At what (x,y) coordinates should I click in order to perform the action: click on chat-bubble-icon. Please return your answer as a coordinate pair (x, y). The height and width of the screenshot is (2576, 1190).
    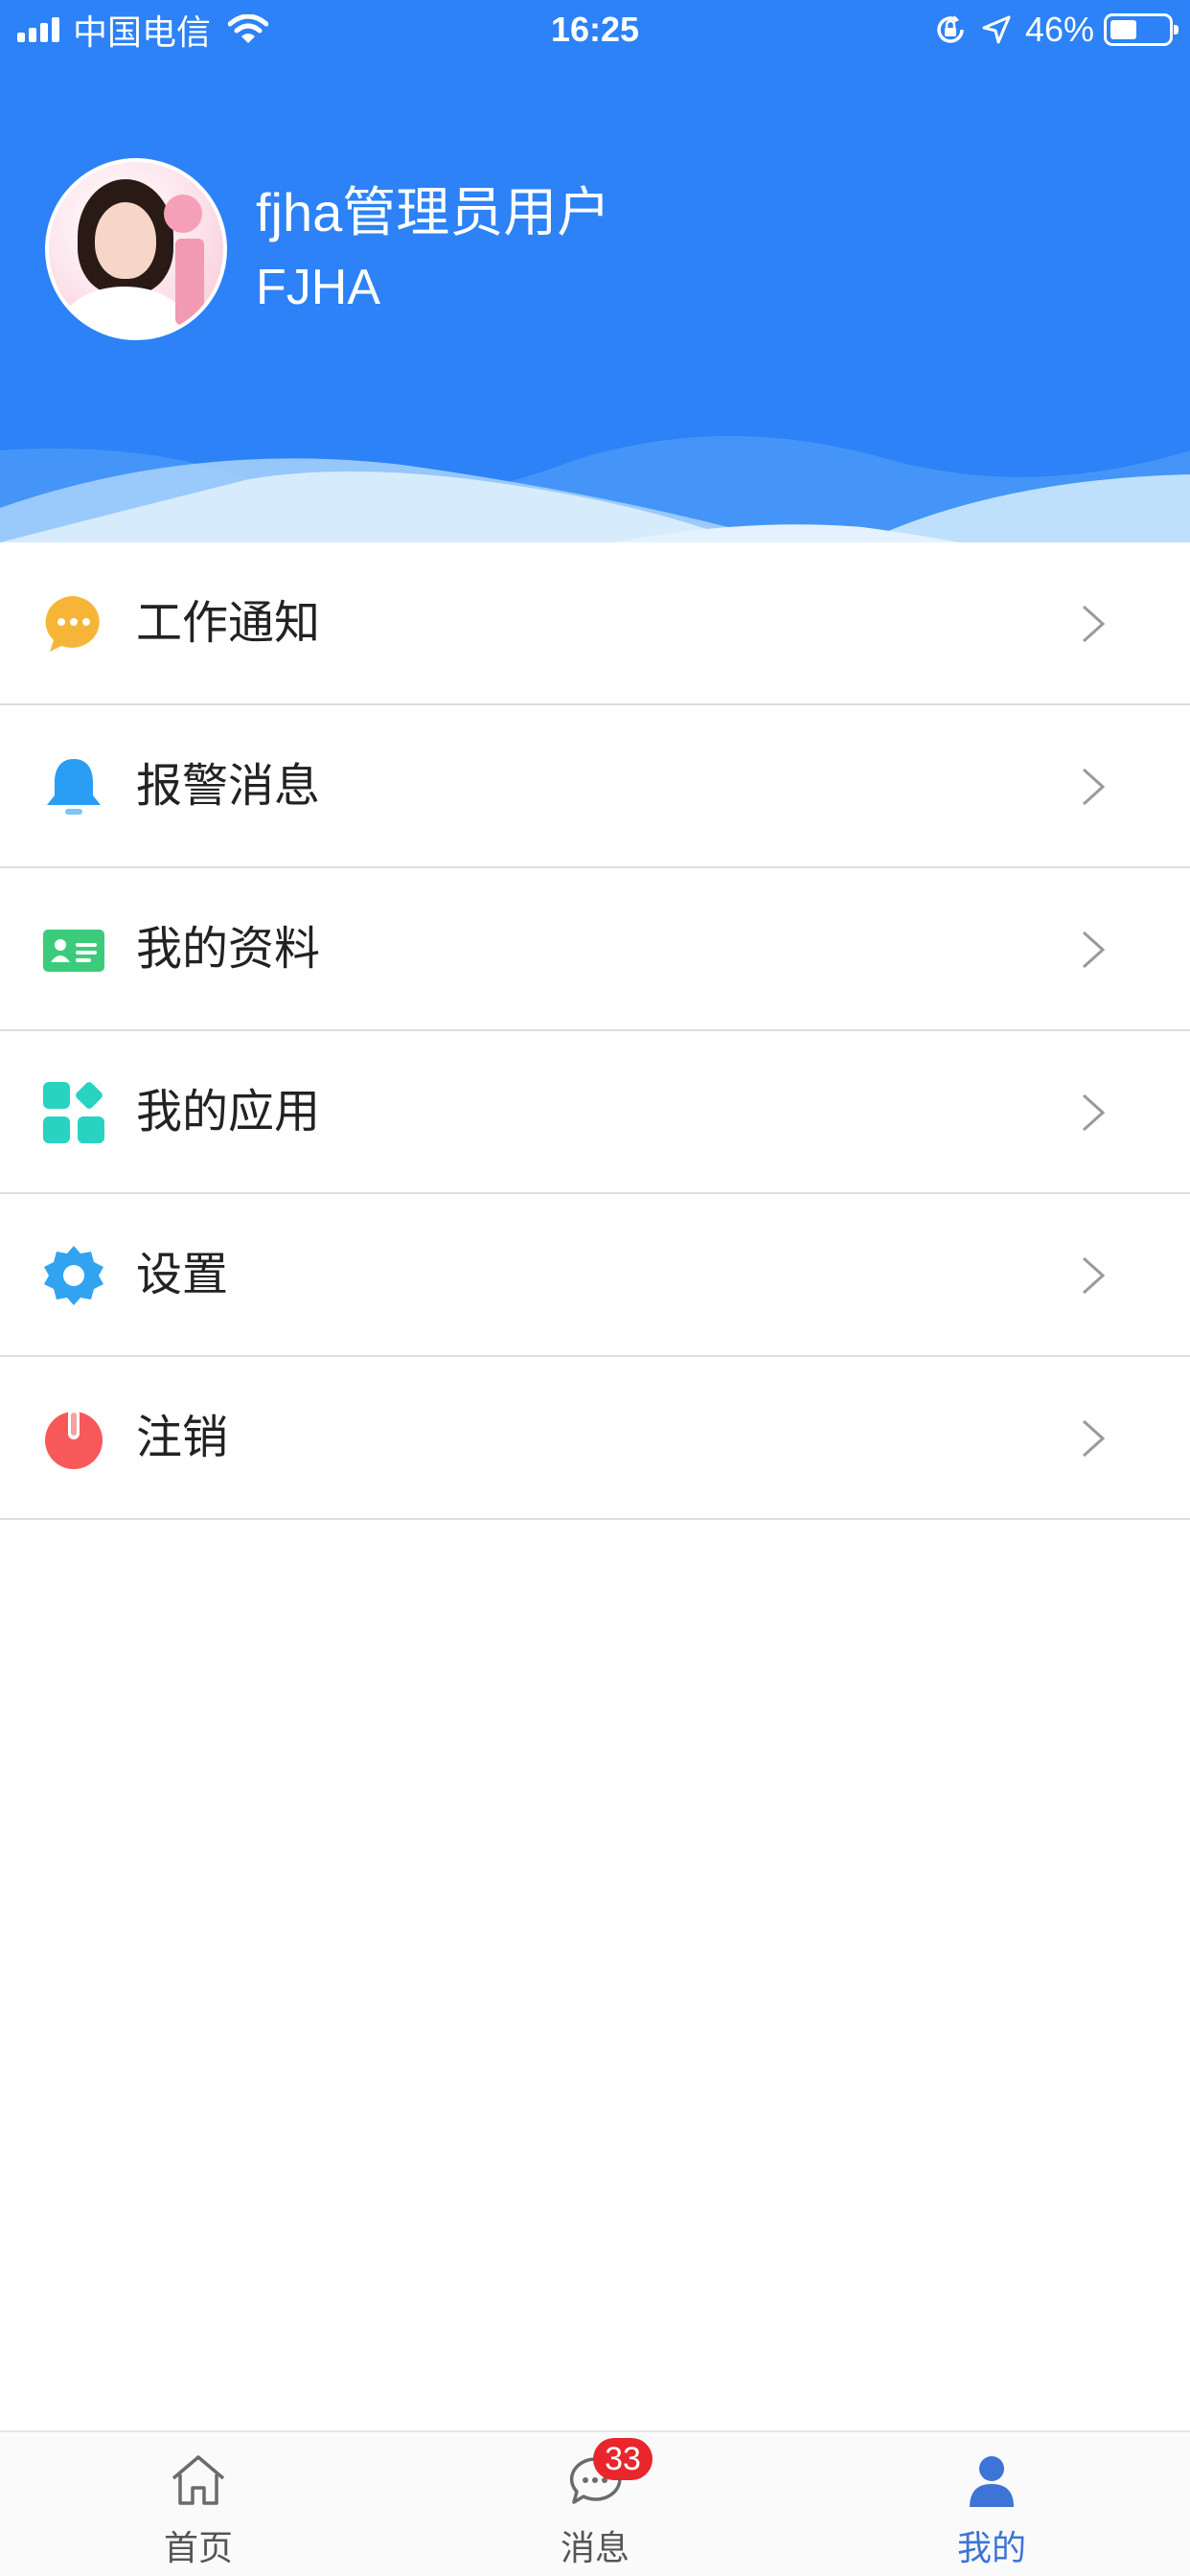
    Looking at the image, I should click on (72, 623).